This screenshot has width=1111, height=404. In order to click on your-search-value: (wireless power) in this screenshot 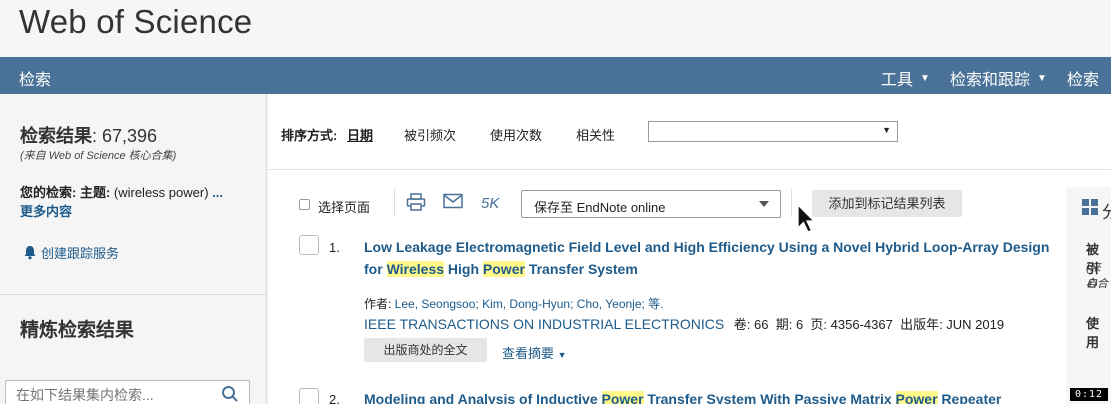, I will do `click(161, 192)`.